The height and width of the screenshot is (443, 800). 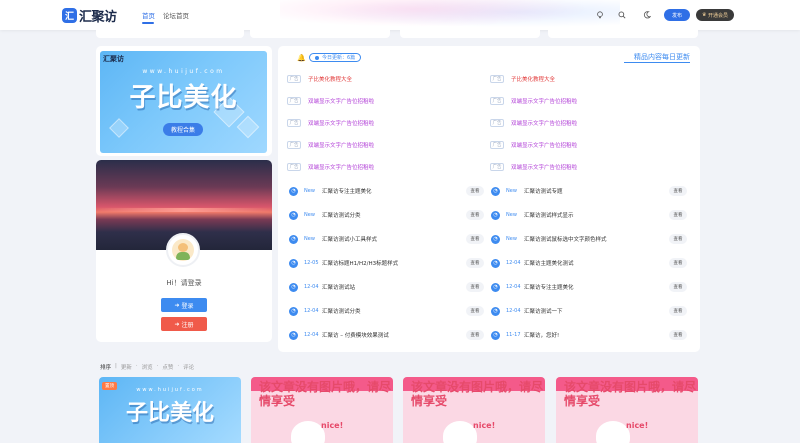 I want to click on list-item: ◔ New 汇聚访专注主题美化, so click(x=369, y=191).